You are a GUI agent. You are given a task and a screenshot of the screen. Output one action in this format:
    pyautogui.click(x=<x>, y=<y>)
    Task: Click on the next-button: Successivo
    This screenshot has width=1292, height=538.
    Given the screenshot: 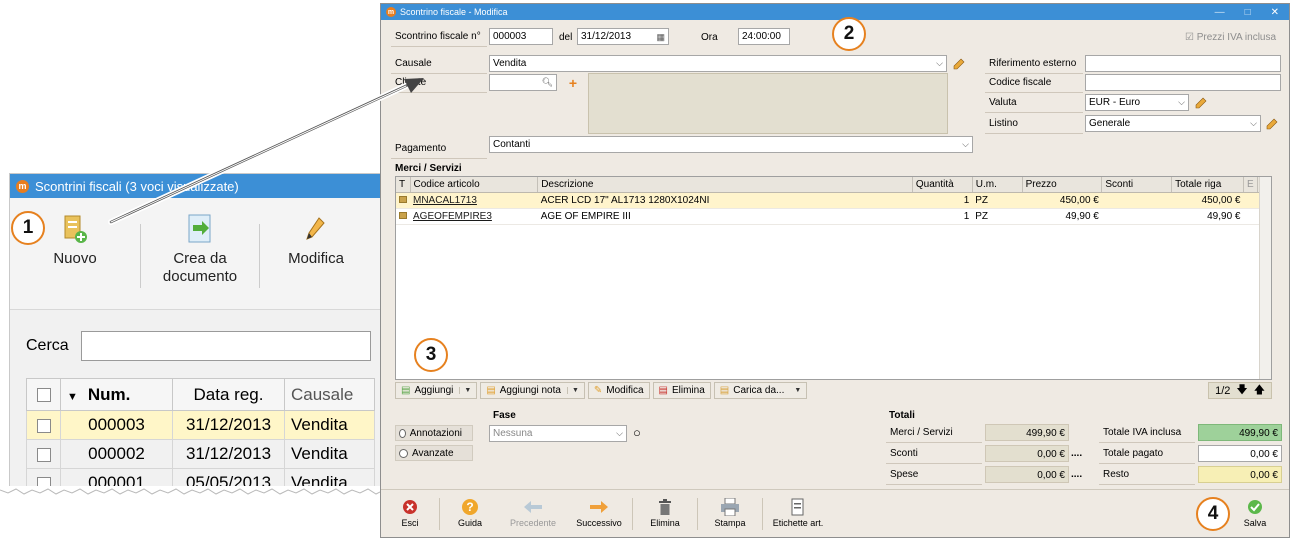 What is the action you would take?
    pyautogui.click(x=599, y=509)
    